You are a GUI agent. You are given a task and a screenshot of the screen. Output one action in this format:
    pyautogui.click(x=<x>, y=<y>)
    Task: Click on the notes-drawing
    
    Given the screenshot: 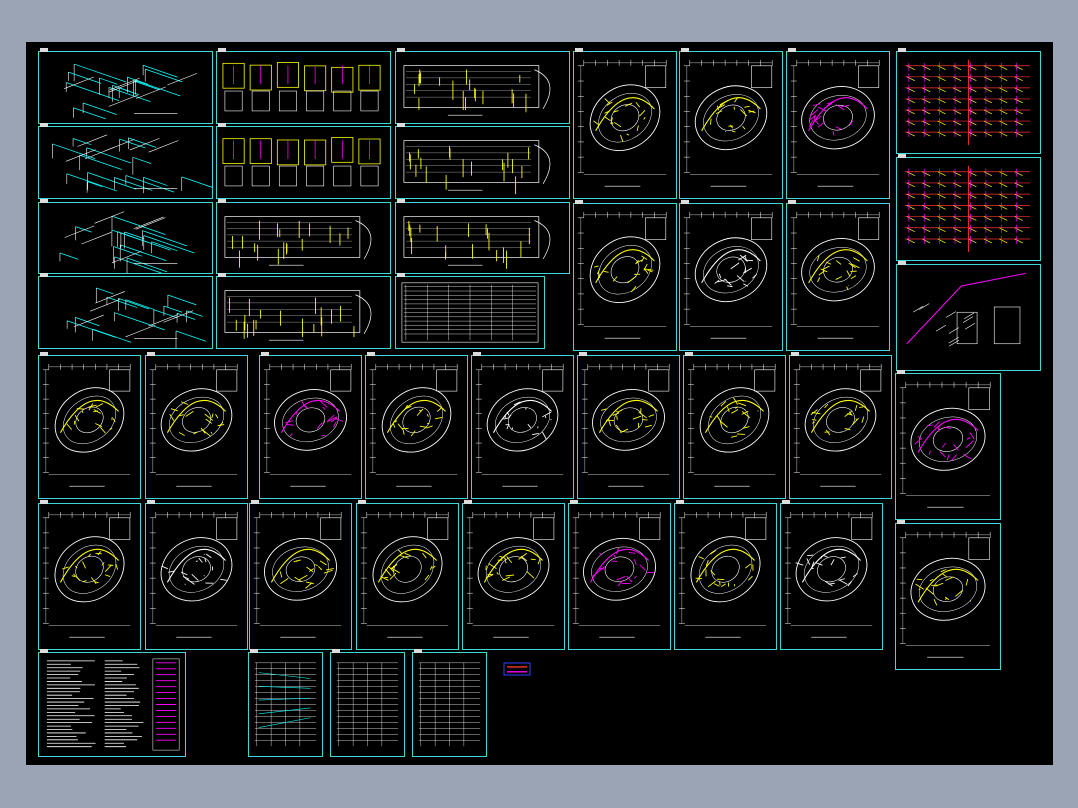 What is the action you would take?
    pyautogui.click(x=113, y=704)
    